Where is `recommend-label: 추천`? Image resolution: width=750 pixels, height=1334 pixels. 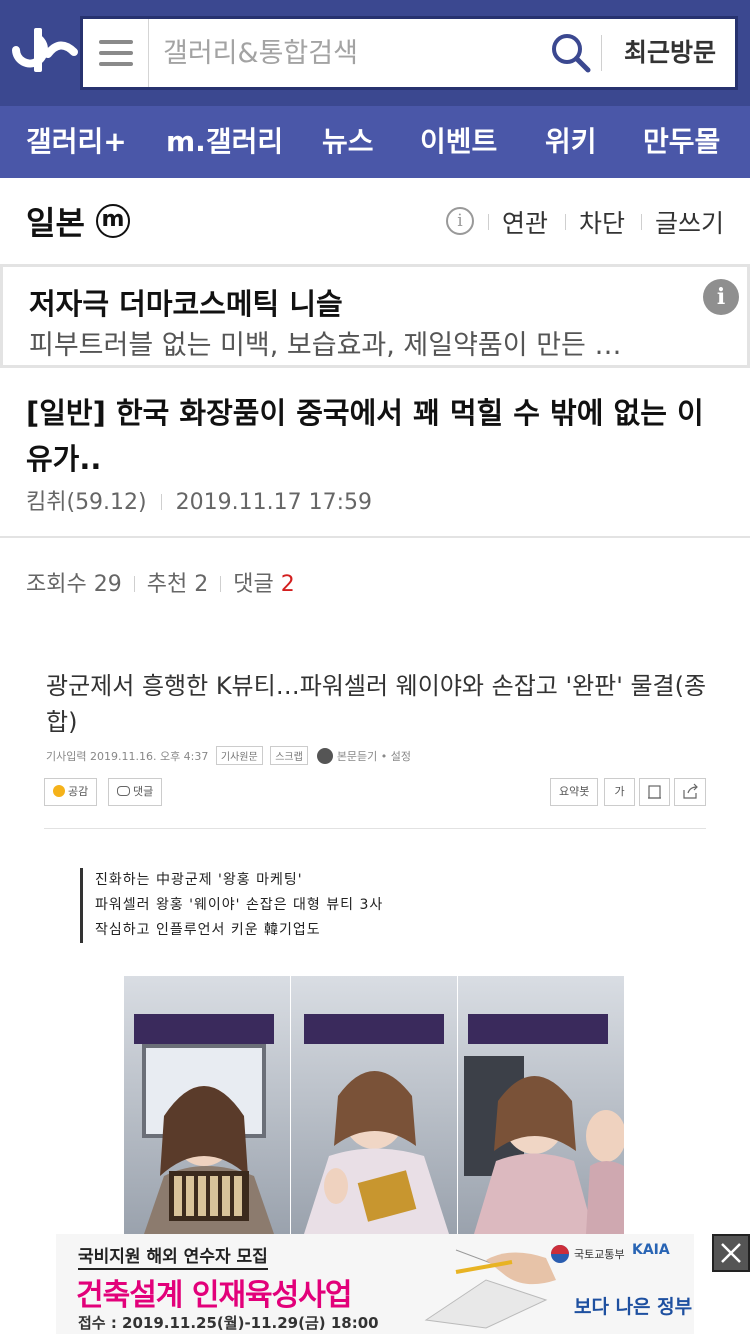
recommend-label: 추천 is located at coordinates (167, 584).